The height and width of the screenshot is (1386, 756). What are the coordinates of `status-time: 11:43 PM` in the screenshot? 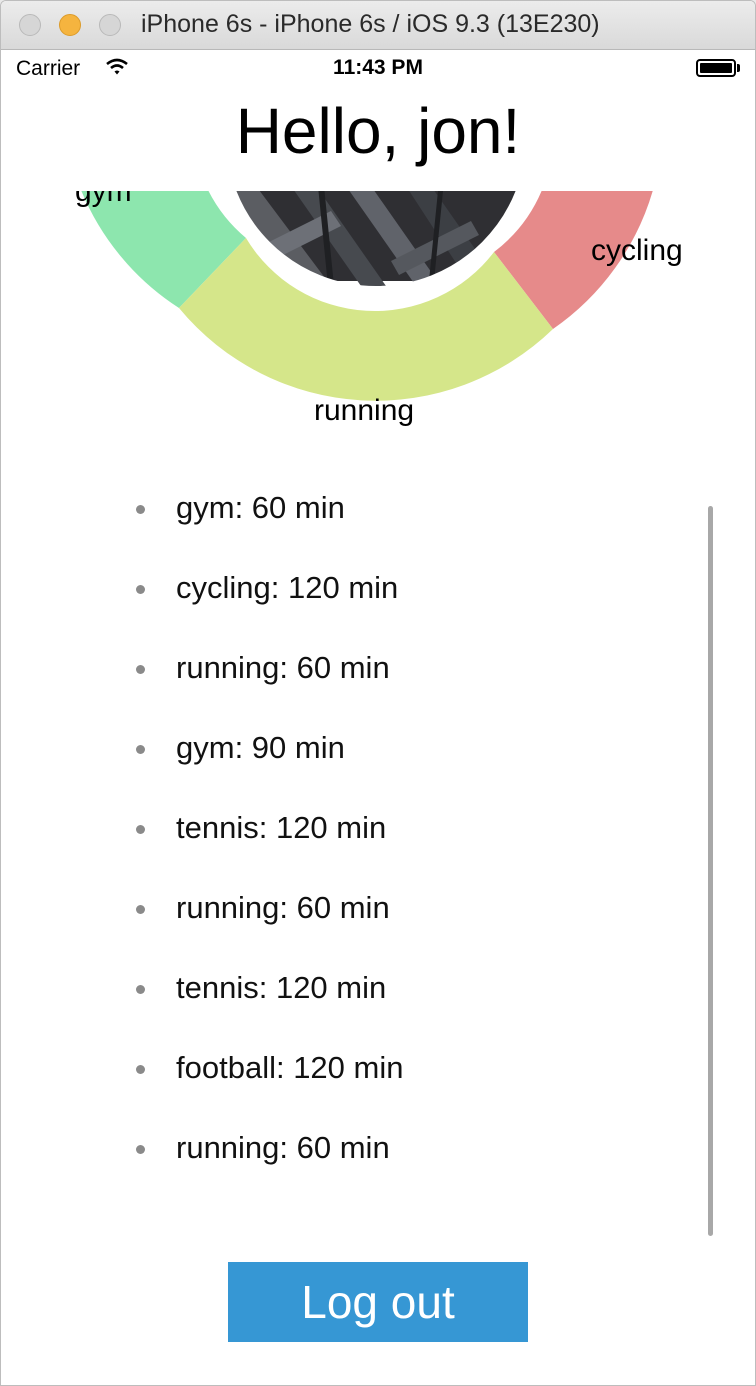 It's located at (378, 67).